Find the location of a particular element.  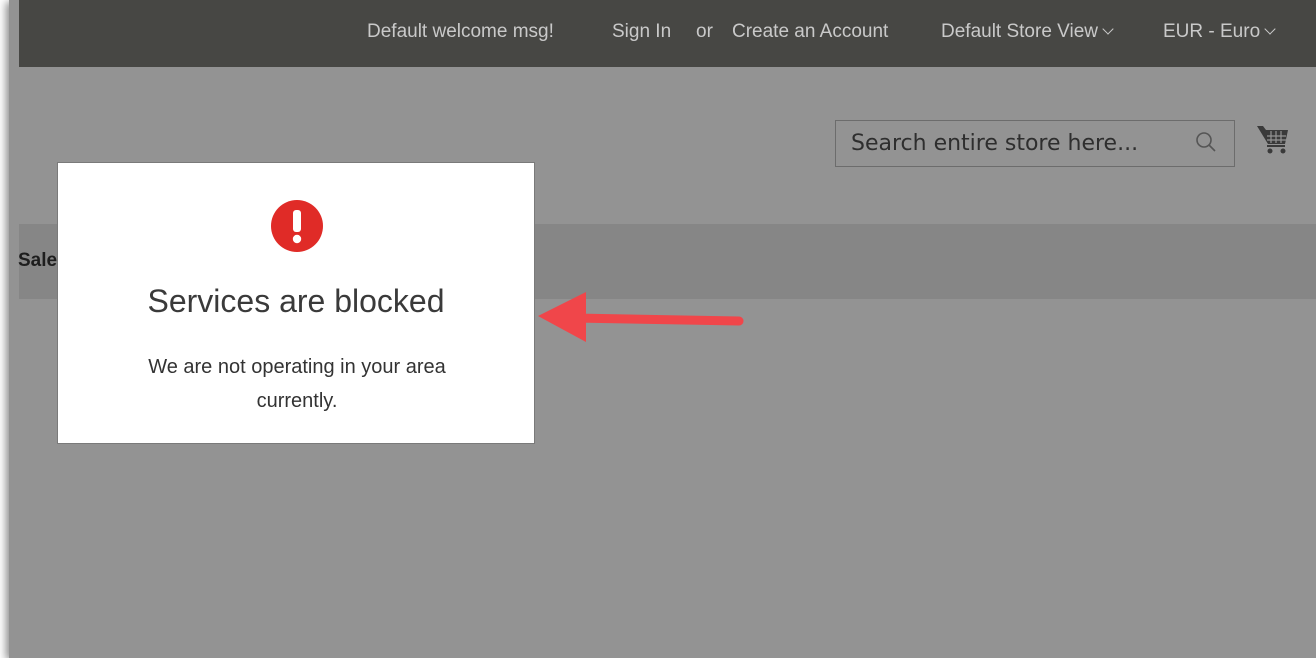

or-text: or is located at coordinates (704, 31).